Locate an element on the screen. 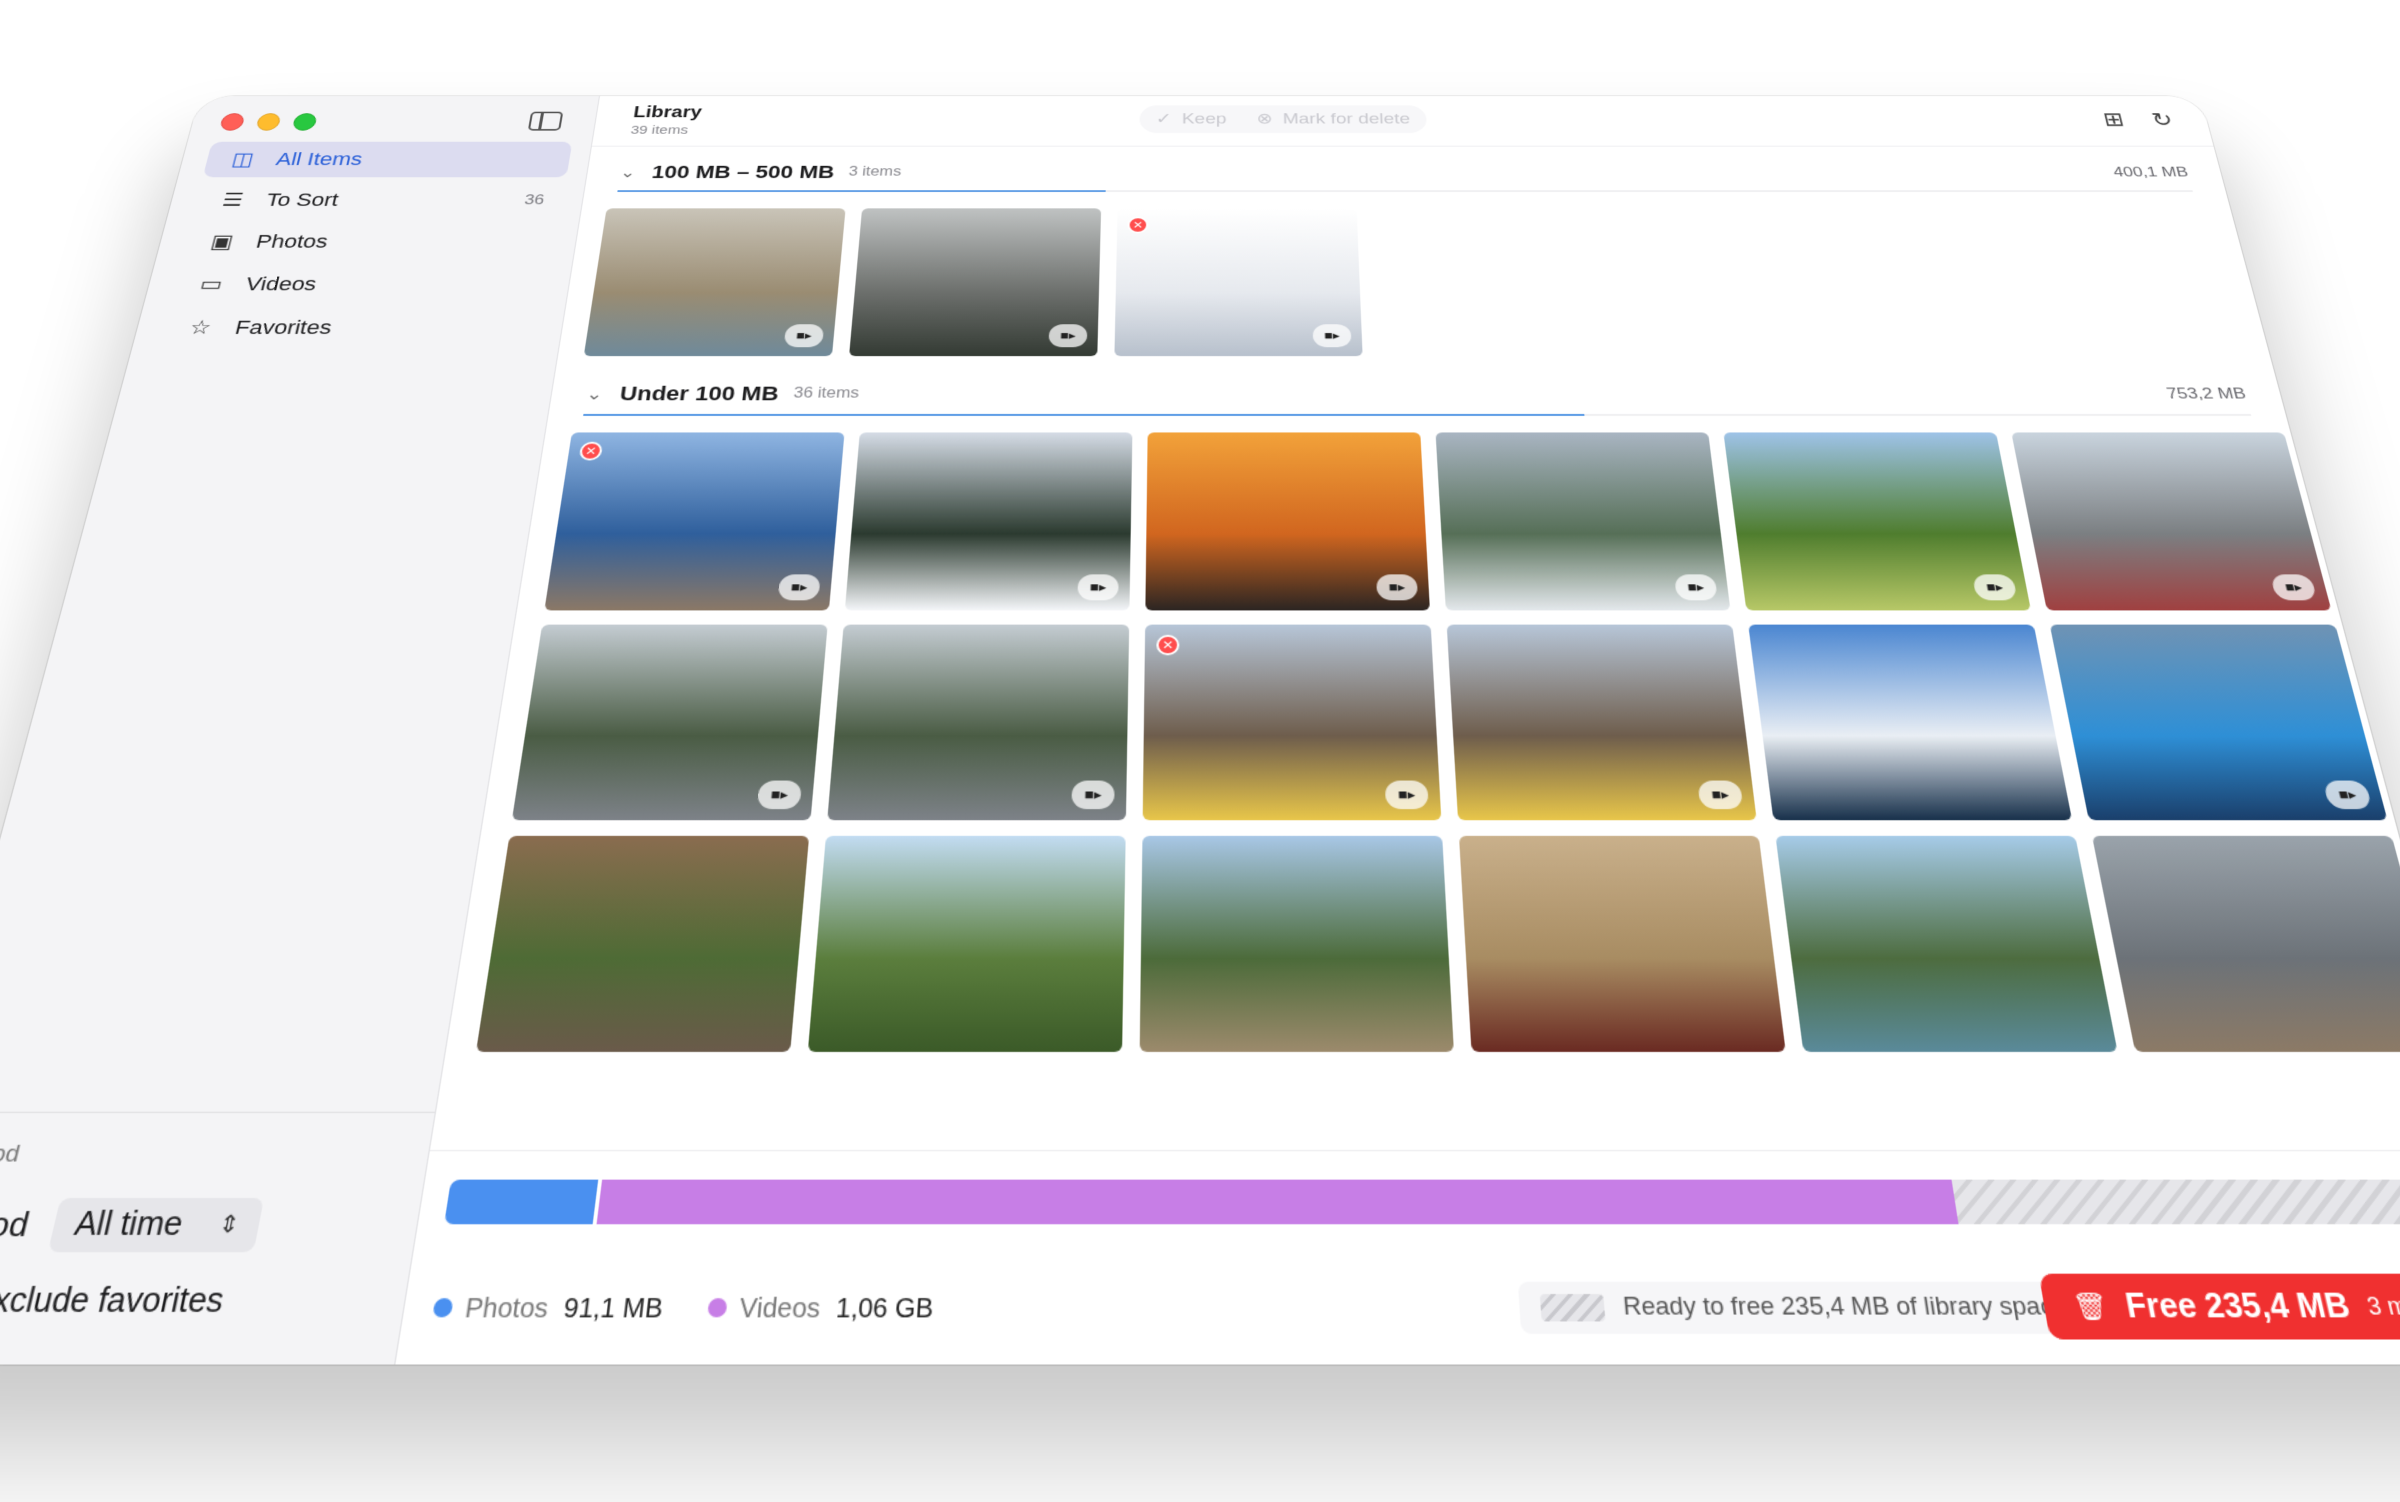 The width and height of the screenshot is (2400, 1502). zoom-button is located at coordinates (304, 122).